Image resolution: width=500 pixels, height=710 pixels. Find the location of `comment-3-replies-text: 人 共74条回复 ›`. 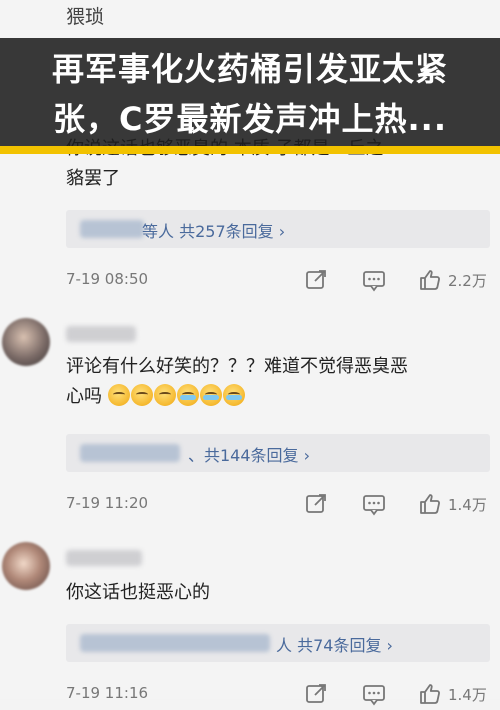

comment-3-replies-text: 人 共74条回复 › is located at coordinates (334, 645).